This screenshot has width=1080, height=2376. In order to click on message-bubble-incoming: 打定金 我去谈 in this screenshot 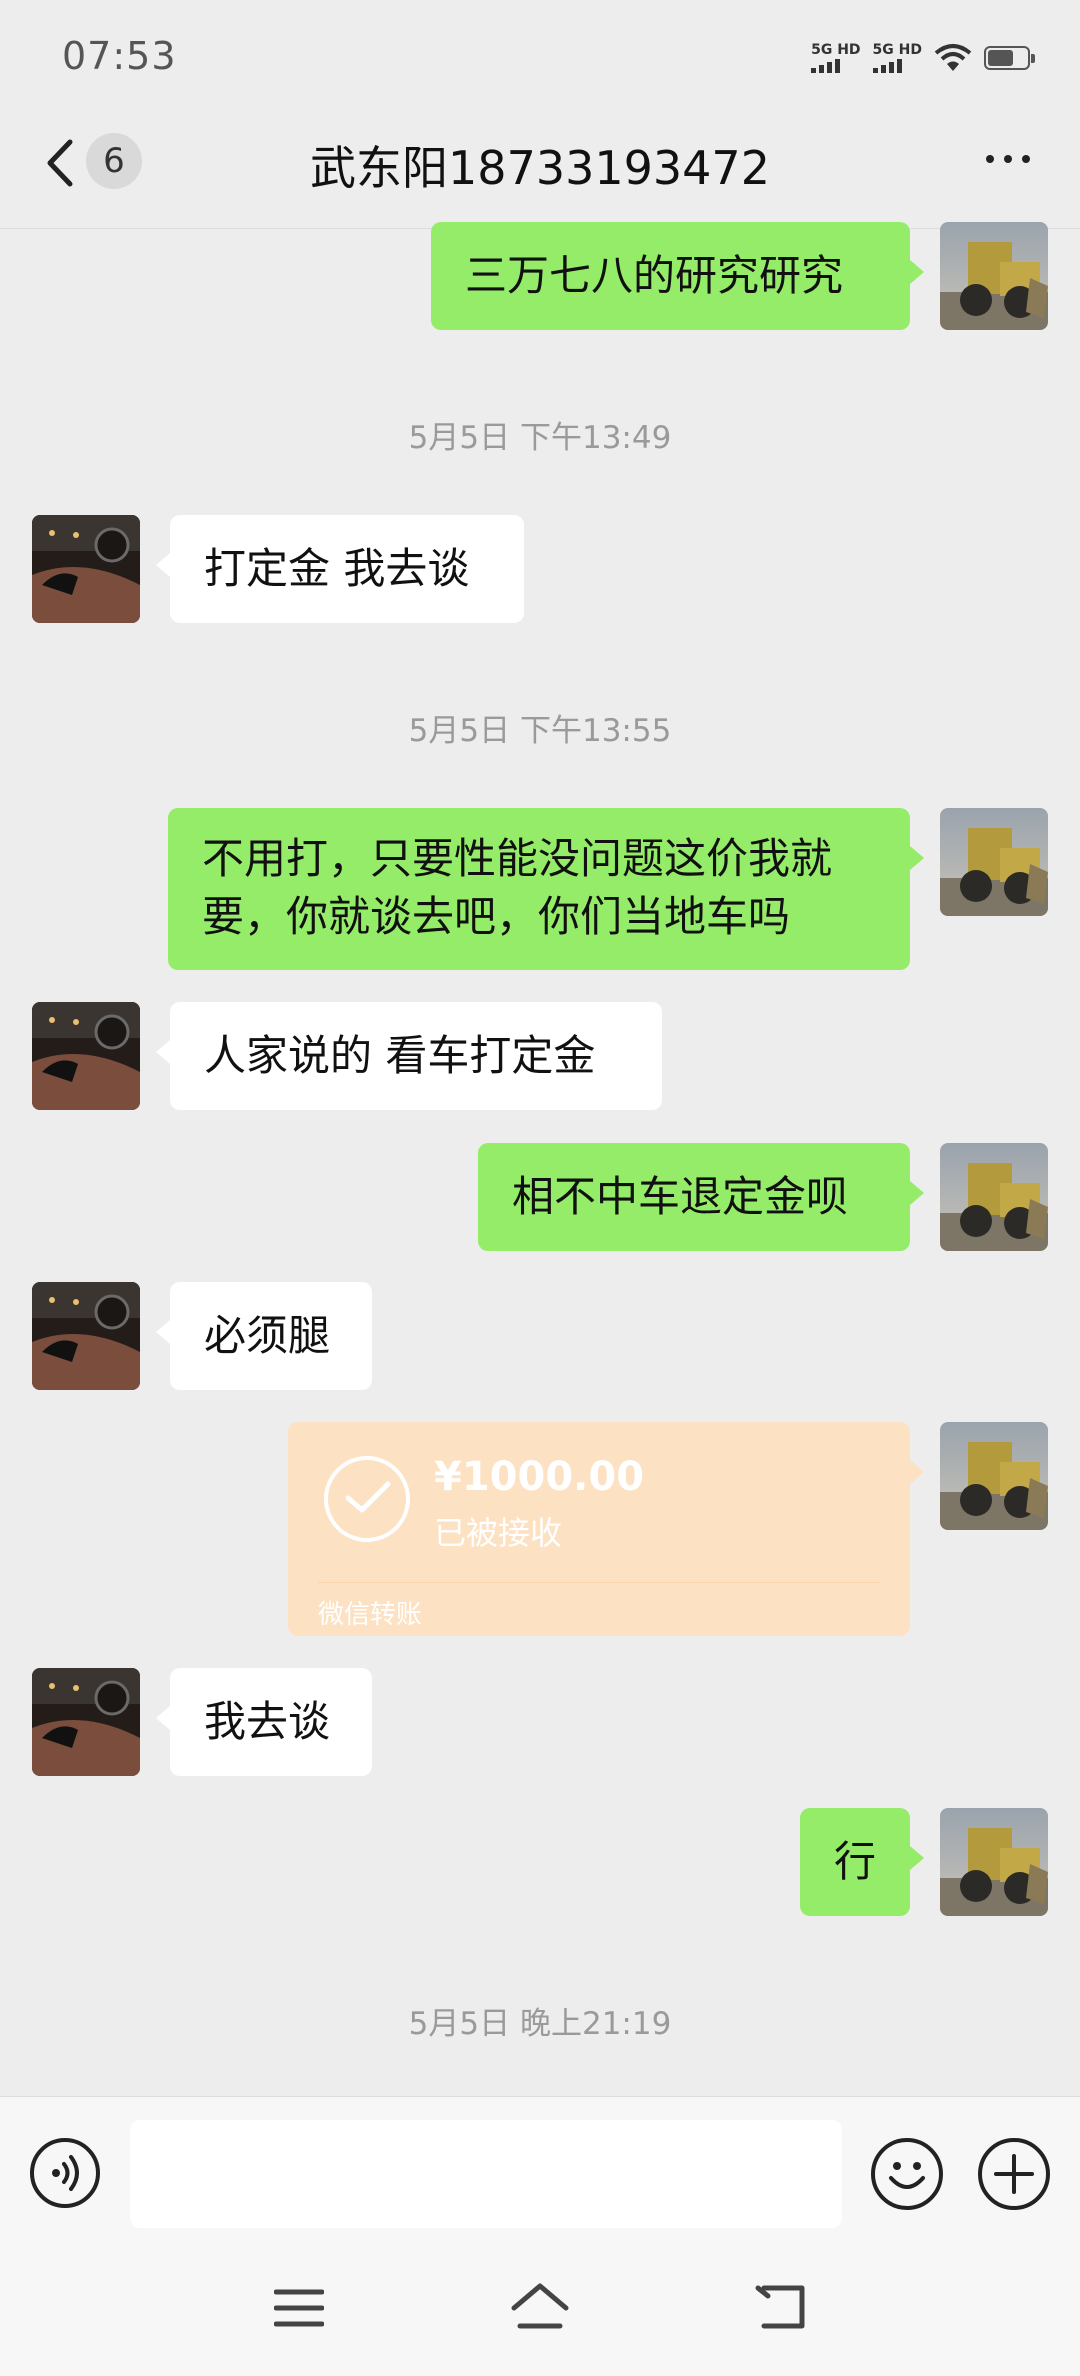, I will do `click(340, 569)`.